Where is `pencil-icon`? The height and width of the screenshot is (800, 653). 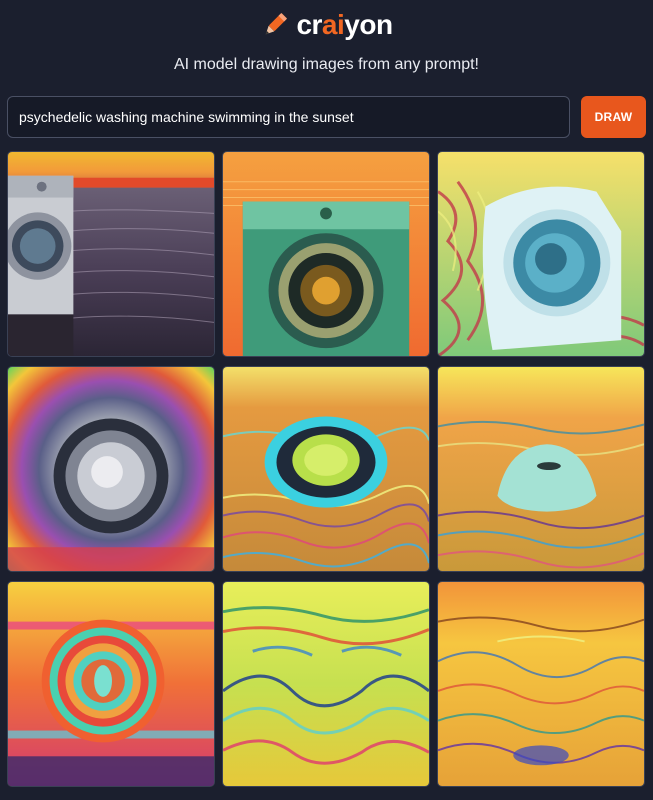 pencil-icon is located at coordinates (277, 23).